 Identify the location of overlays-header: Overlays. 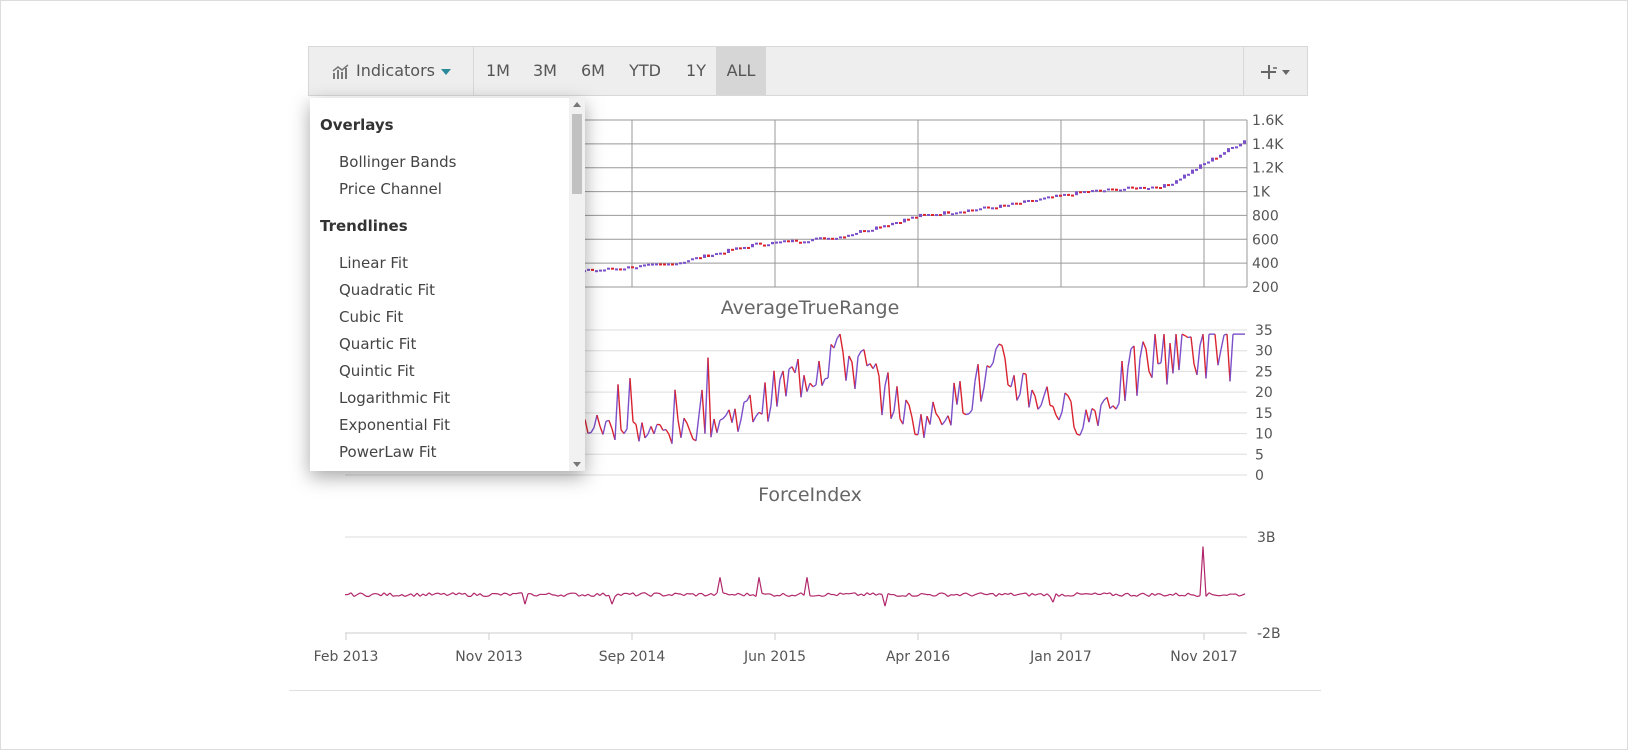
(357, 125).